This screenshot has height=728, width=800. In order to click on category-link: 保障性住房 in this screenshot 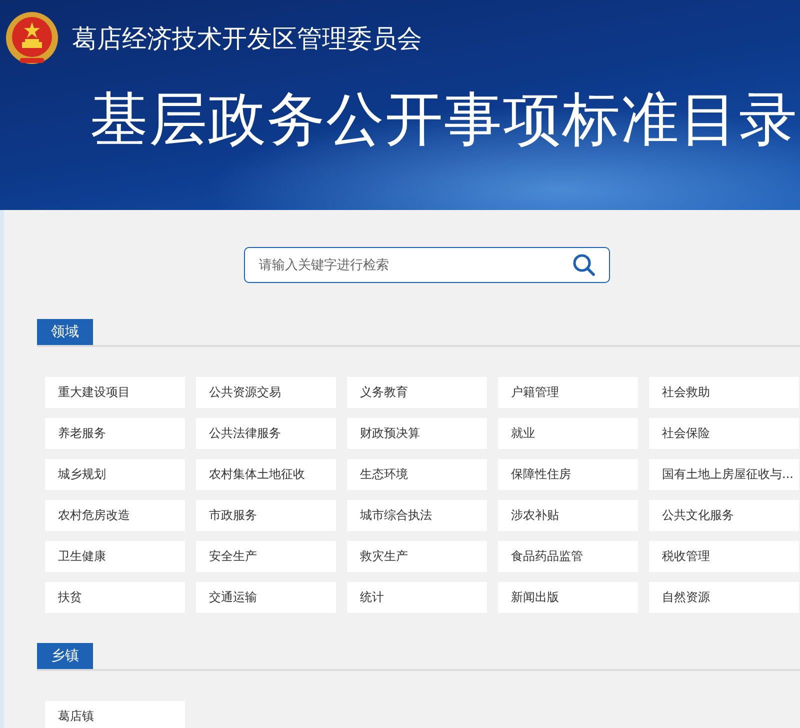, I will do `click(568, 474)`.